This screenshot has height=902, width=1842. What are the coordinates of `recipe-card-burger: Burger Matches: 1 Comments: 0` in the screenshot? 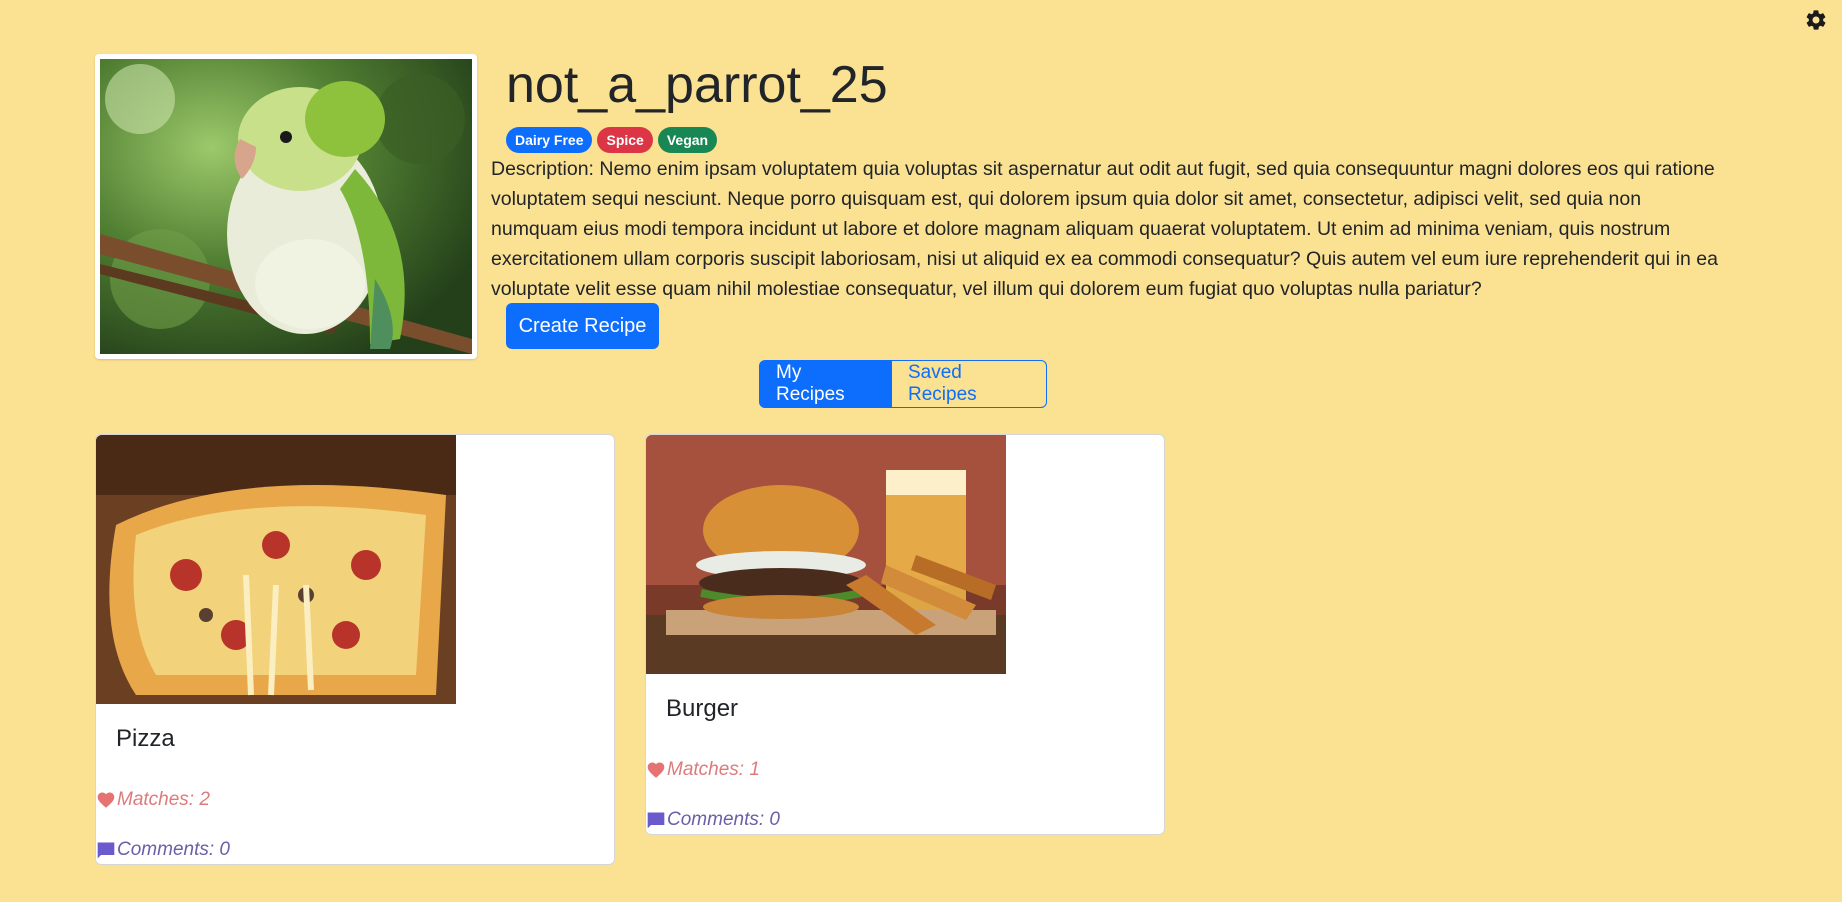 It's located at (905, 634).